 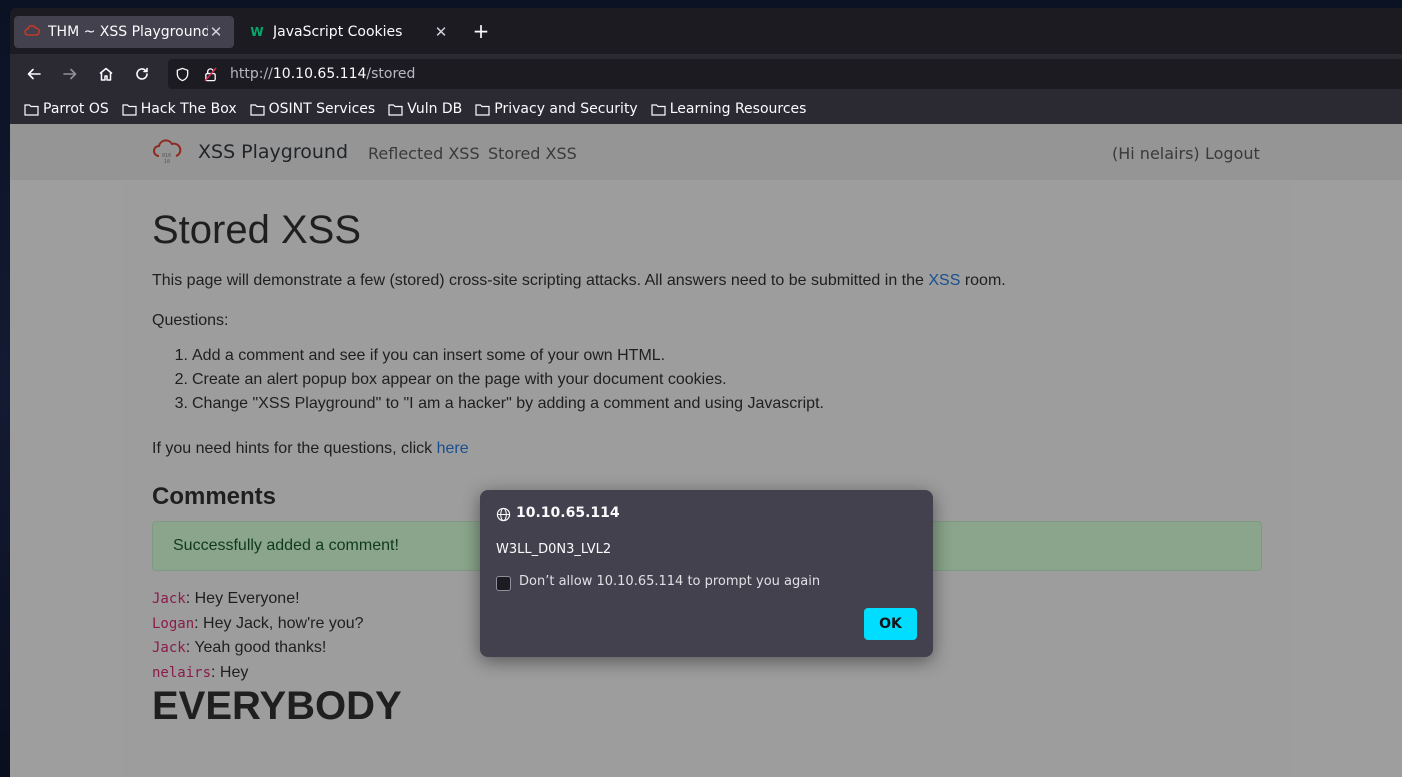 What do you see at coordinates (230, 672) in the screenshot?
I see `comment-text: : Hey` at bounding box center [230, 672].